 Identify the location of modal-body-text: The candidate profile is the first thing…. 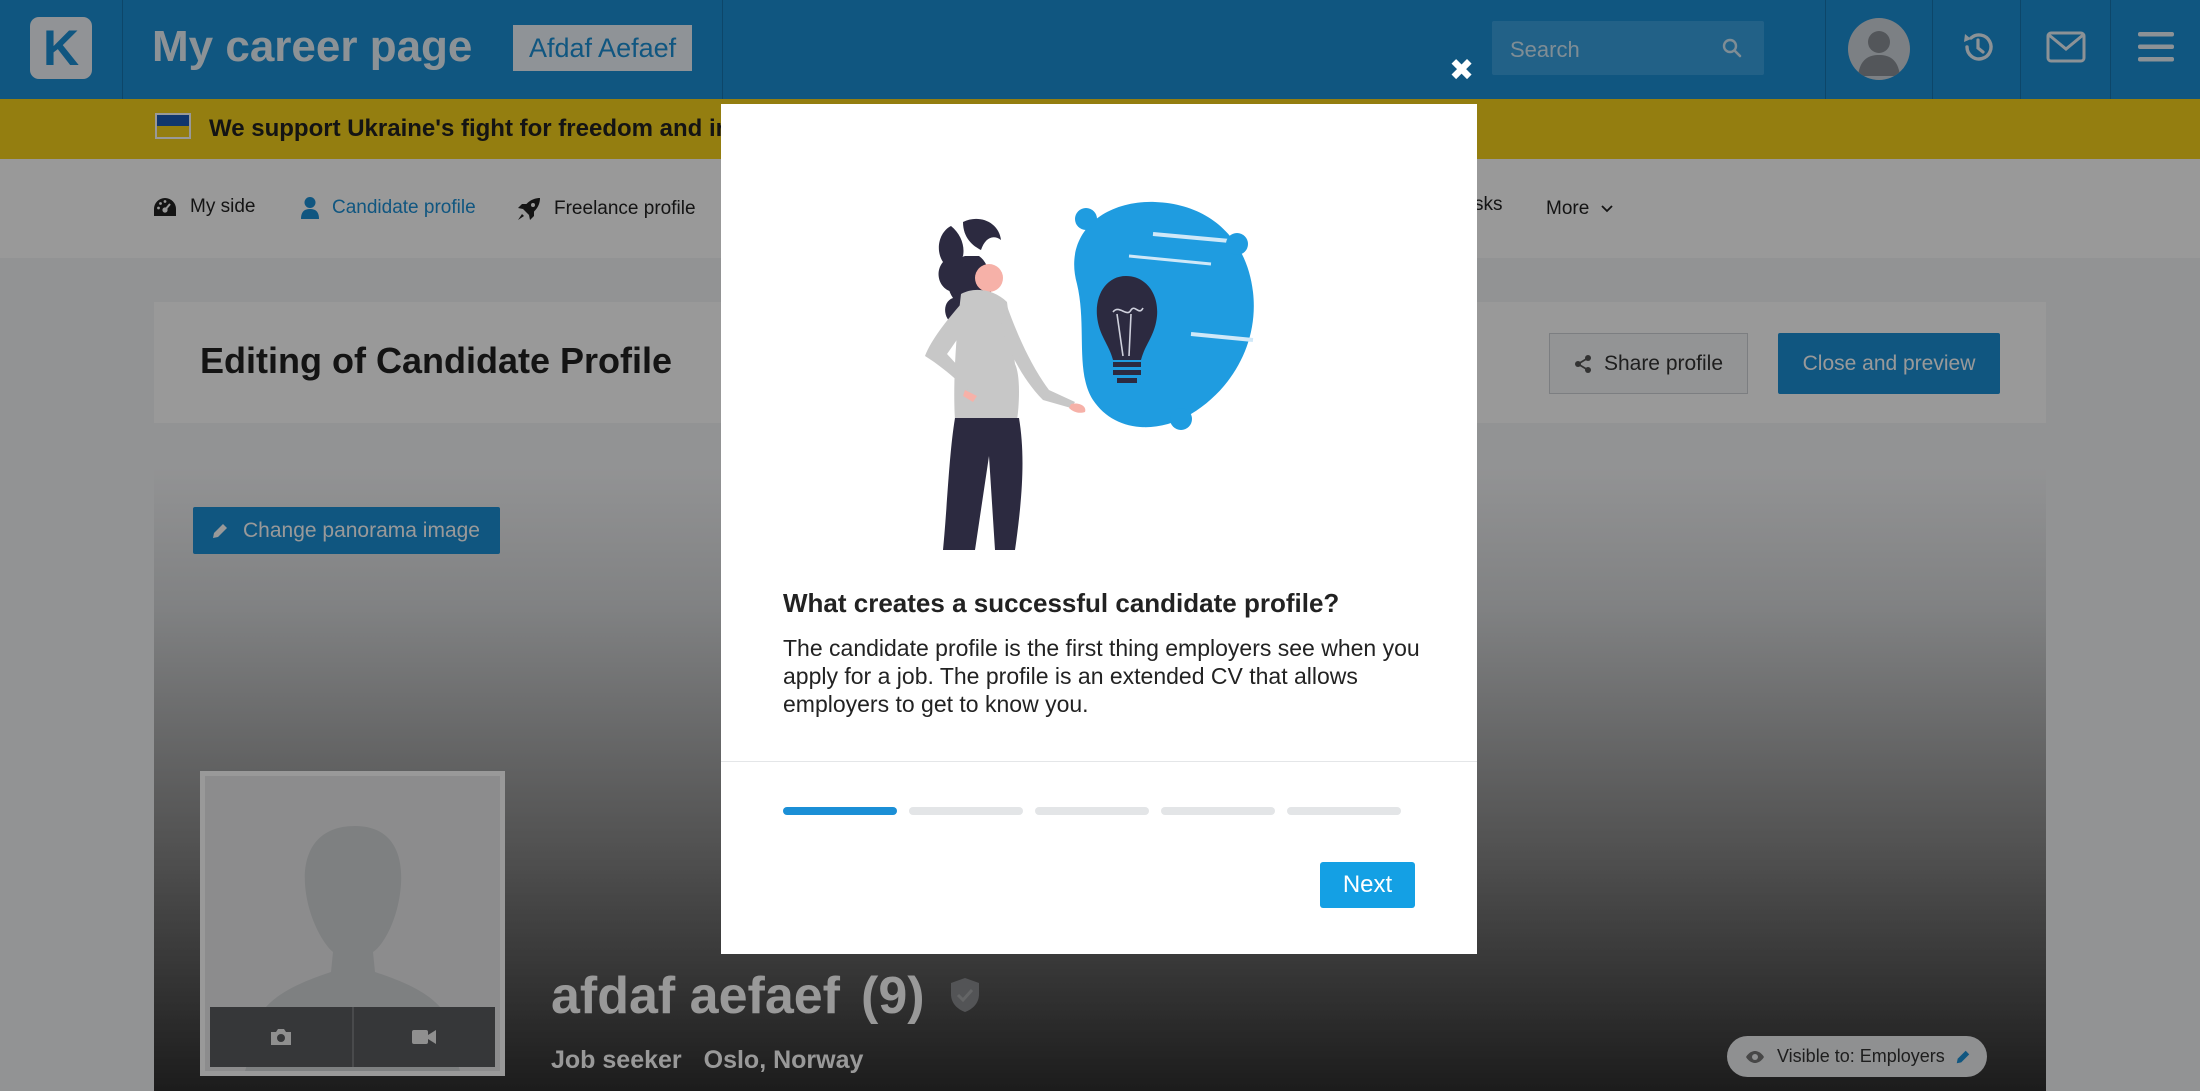
(1101, 676).